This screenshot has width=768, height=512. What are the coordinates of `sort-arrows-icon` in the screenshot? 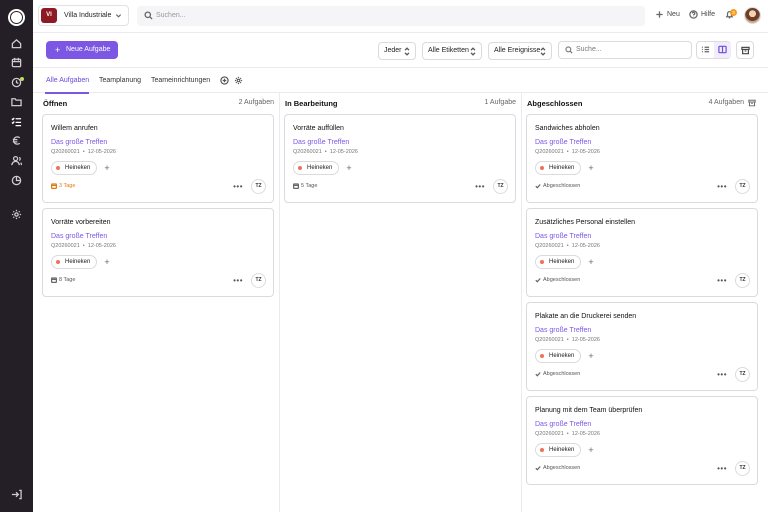 It's located at (407, 51).